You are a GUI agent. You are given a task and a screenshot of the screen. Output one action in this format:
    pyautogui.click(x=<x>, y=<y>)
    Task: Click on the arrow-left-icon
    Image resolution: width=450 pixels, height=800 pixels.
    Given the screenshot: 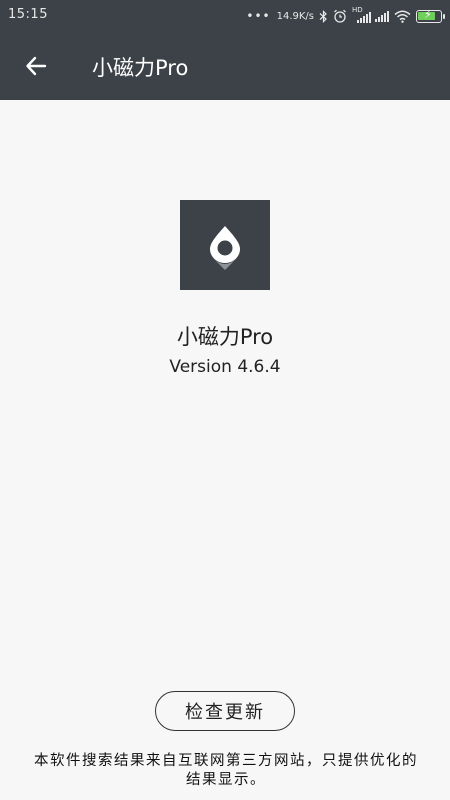 What is the action you would take?
    pyautogui.click(x=36, y=66)
    